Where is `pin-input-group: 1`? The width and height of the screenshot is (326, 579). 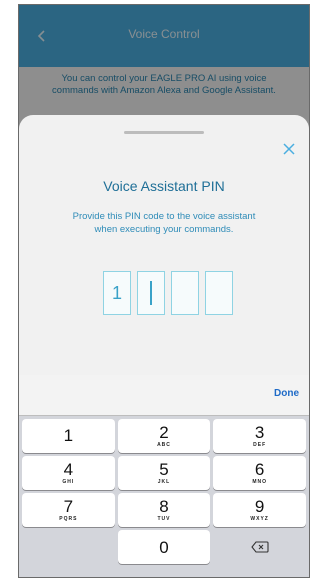
pin-input-group: 1 is located at coordinates (168, 293).